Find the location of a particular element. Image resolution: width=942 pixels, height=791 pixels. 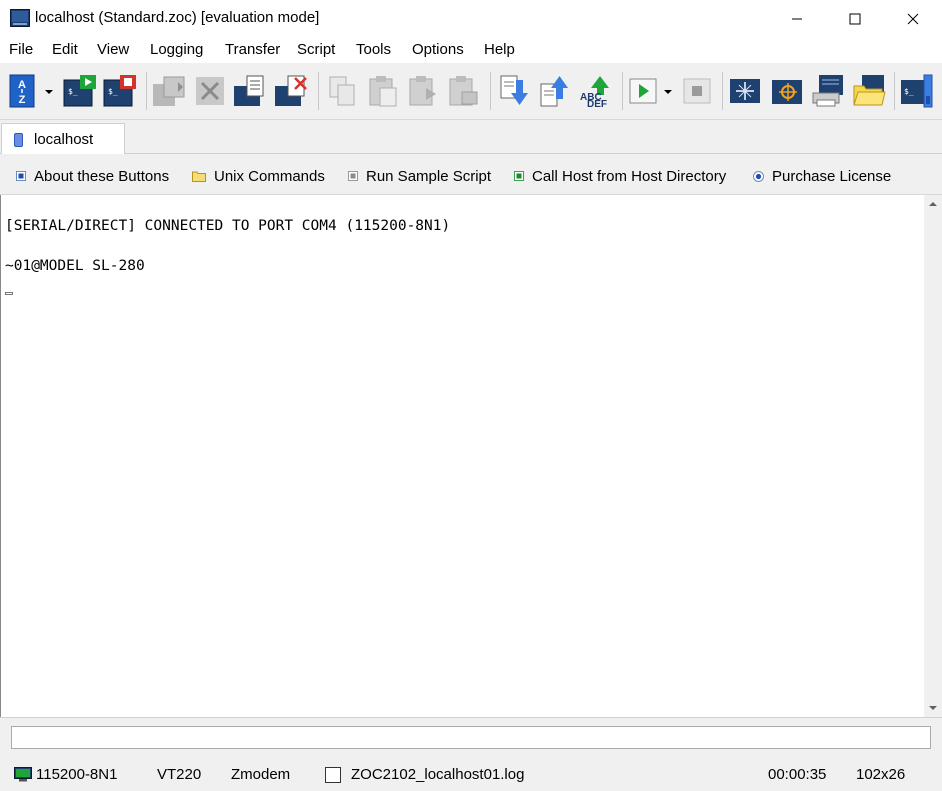

scroll-up-icon is located at coordinates (933, 204).